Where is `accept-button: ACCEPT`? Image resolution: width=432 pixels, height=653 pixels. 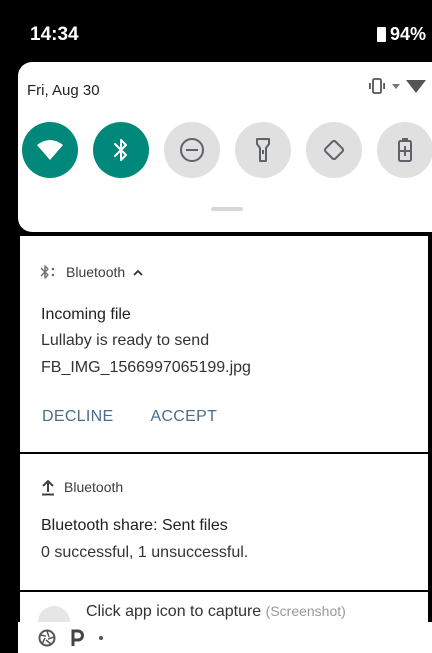
accept-button: ACCEPT is located at coordinates (183, 417).